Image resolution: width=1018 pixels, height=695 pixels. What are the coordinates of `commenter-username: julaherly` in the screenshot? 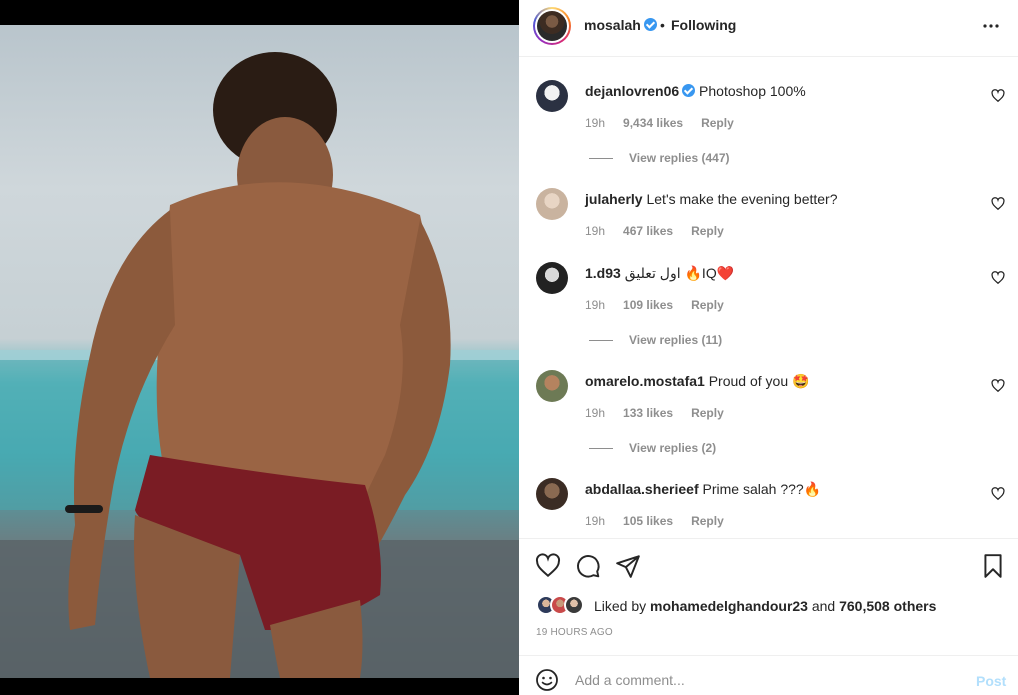 It's located at (614, 199).